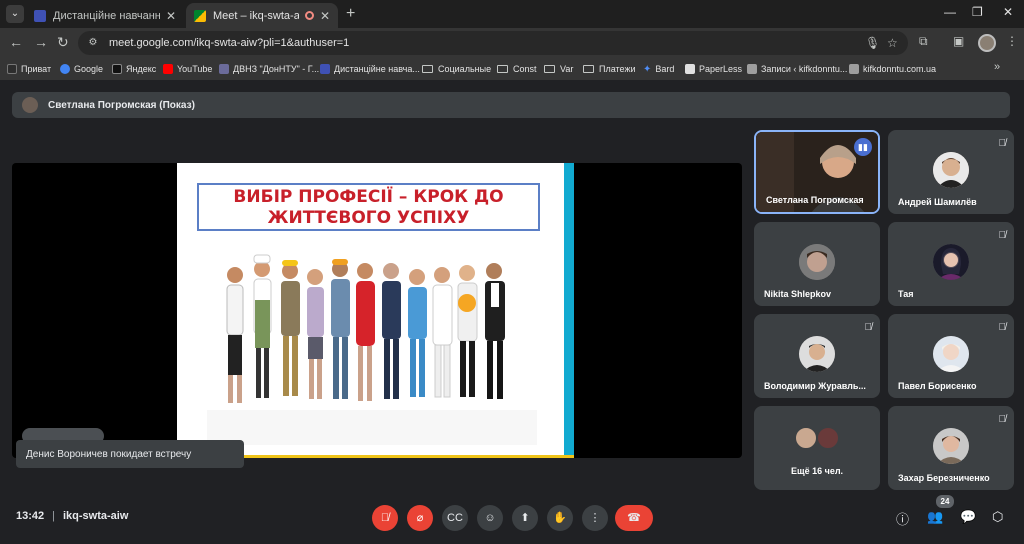 The height and width of the screenshot is (544, 1024). Describe the element at coordinates (950, 12) in the screenshot. I see `minimize-icon: —` at that location.